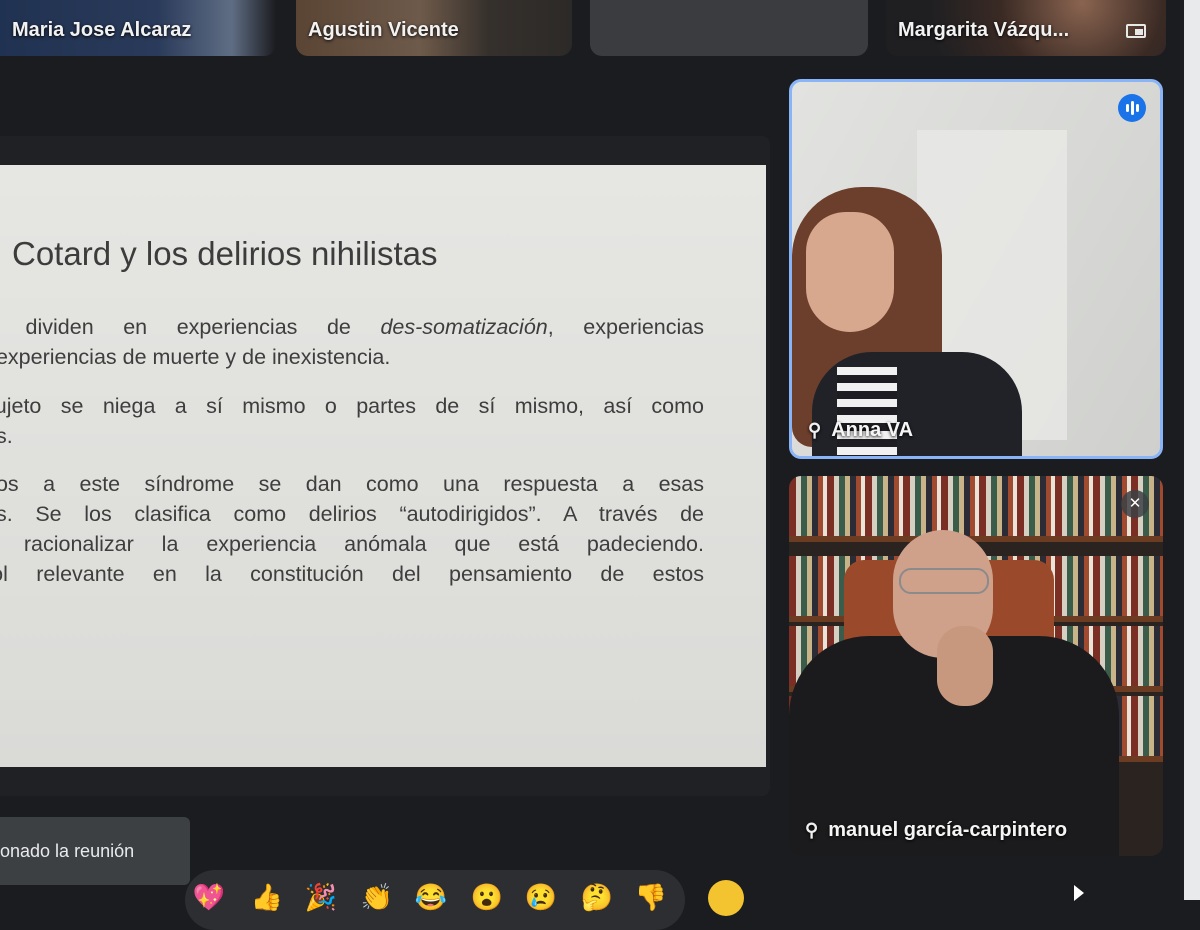 This screenshot has height=930, width=1200. What do you see at coordinates (867, 411) in the screenshot?
I see `video-person-shirt` at bounding box center [867, 411].